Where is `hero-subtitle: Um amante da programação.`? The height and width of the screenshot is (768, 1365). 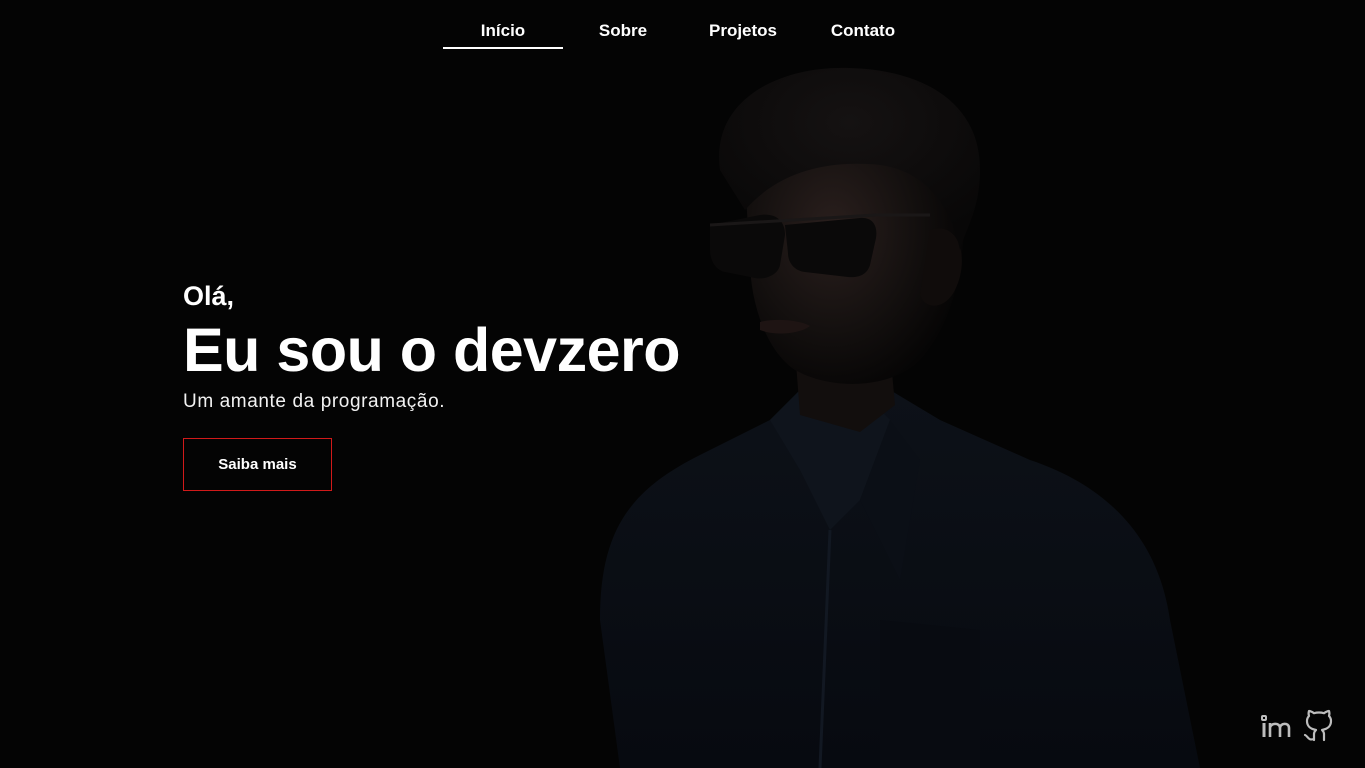
hero-subtitle: Um amante da programação. is located at coordinates (314, 401).